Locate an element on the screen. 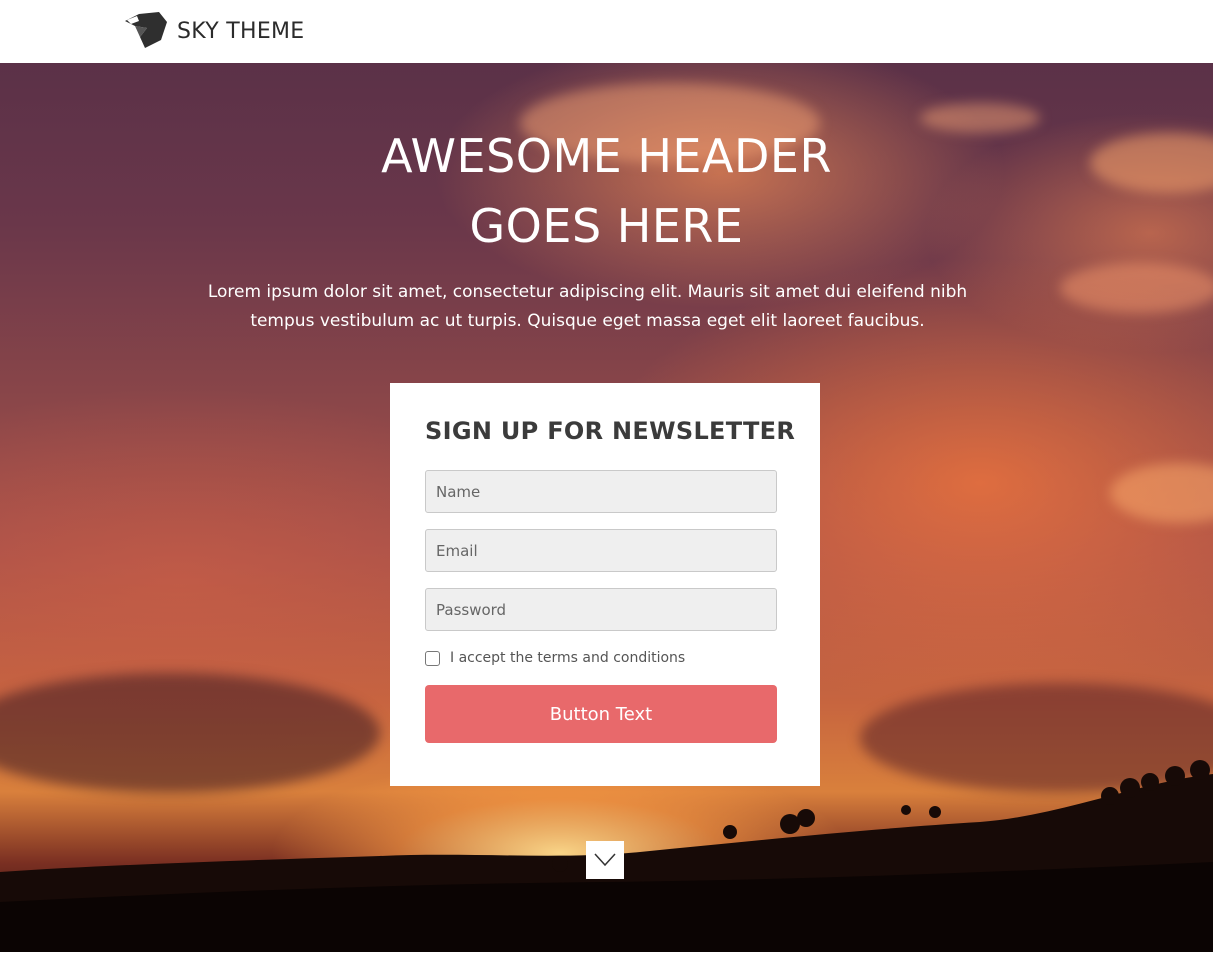 Image resolution: width=1213 pixels, height=955 pixels. scroll-down-button is located at coordinates (605, 860).